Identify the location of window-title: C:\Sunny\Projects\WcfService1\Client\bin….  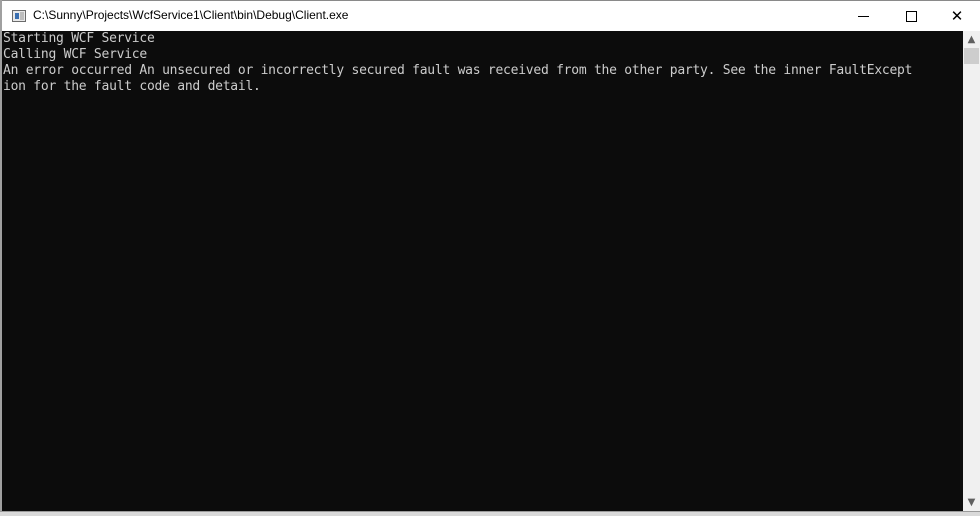
(191, 15).